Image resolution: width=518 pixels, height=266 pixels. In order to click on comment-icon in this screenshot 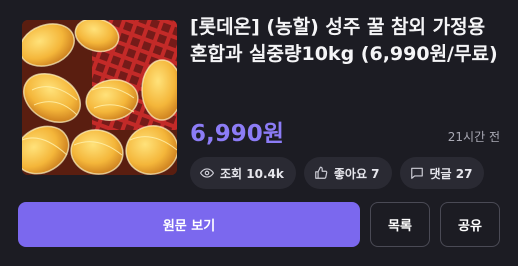, I will do `click(416, 173)`.